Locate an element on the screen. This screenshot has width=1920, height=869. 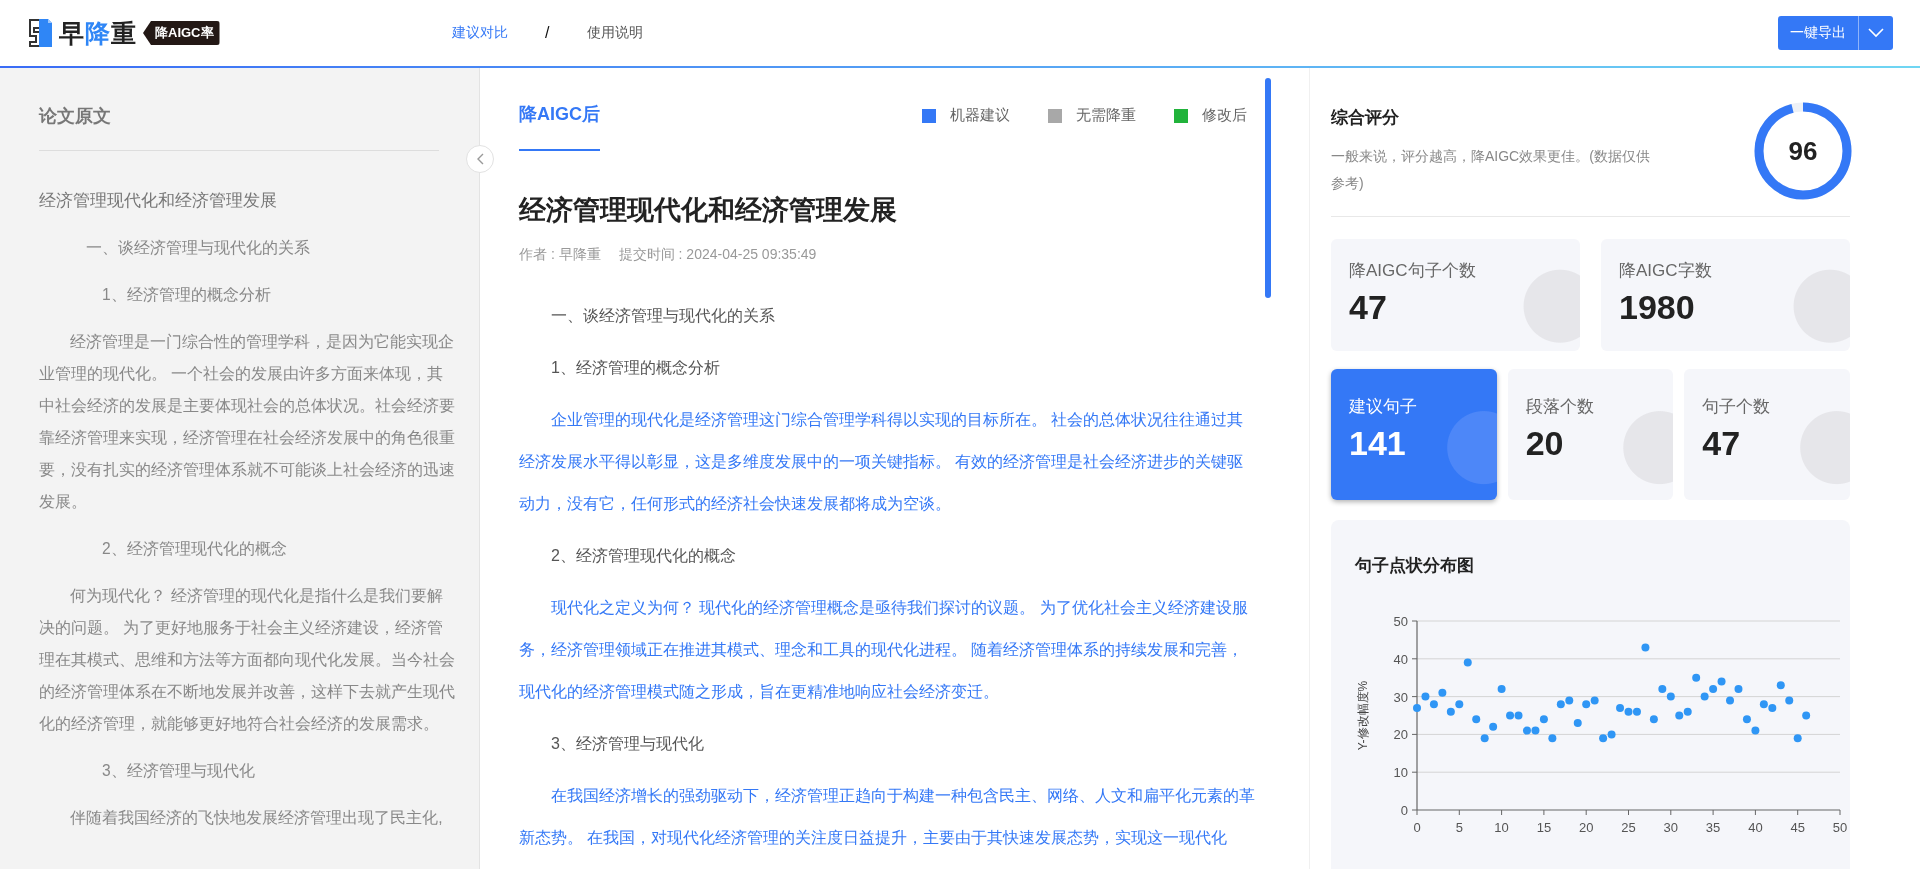
paragraph: 在我国经济增长的强劲驱动下，经济管理正趋向于构建一种包含民主、网络、人文和扁平化元素的革新态势。 在我国，对现代化经济管理的关注度日益提升，主要由于其快速发展态势，实现这一现代化 is located at coordinates (887, 817).